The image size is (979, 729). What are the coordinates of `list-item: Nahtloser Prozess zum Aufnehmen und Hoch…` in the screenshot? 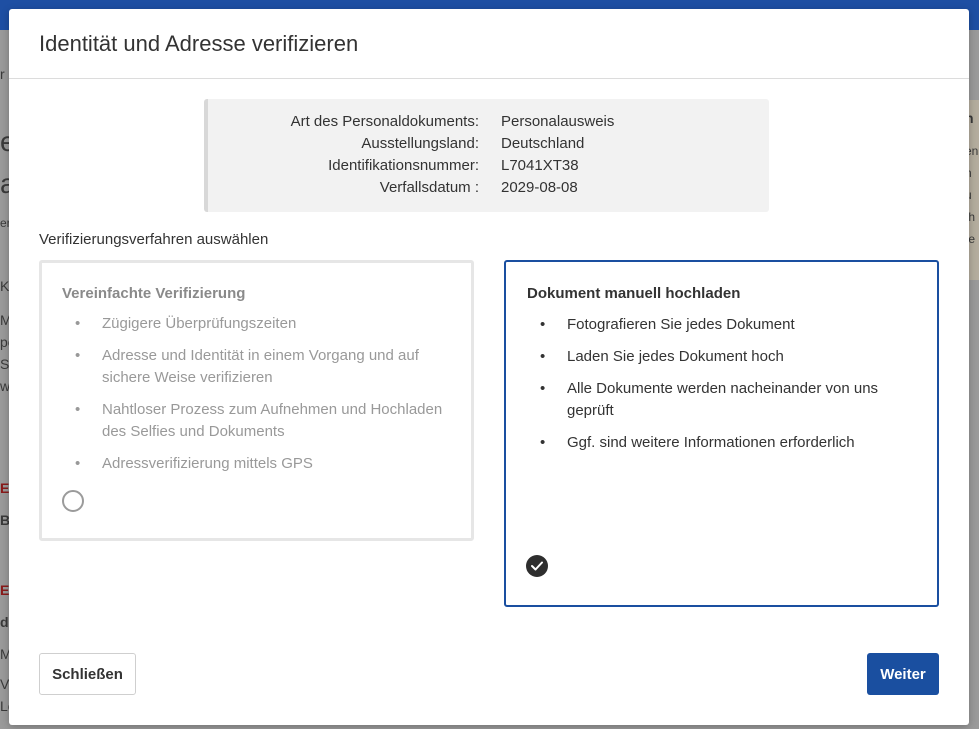 It's located at (257, 421).